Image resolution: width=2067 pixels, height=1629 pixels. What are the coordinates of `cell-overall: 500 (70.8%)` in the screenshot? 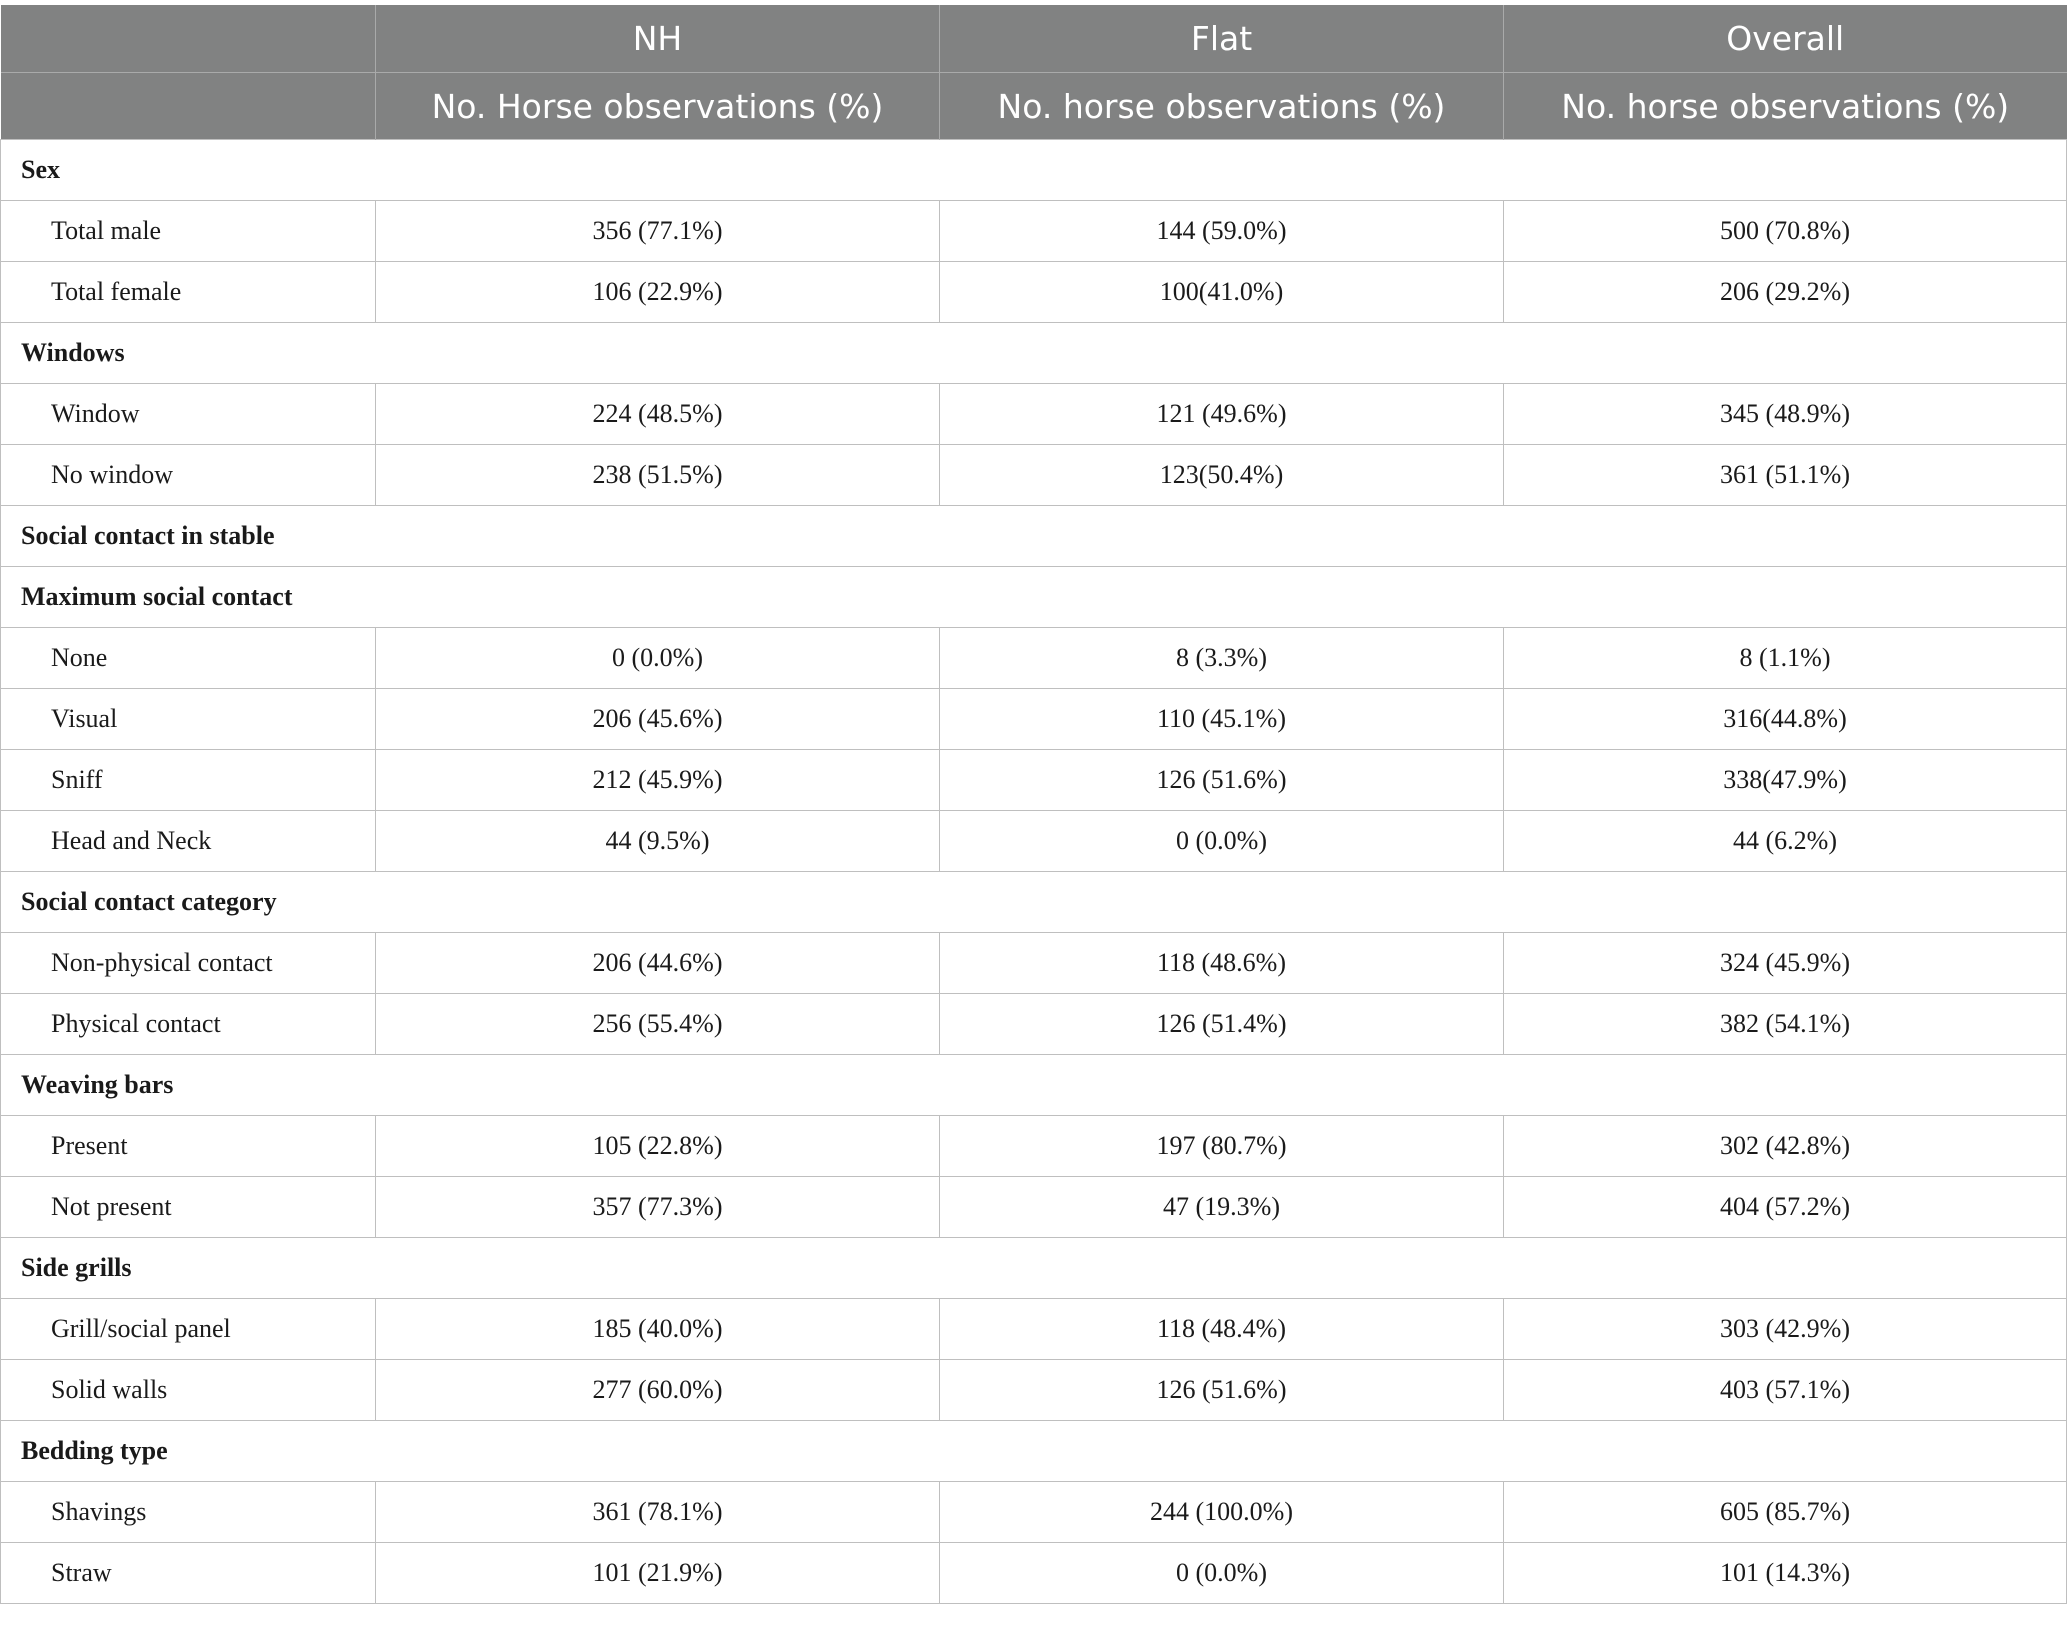 It's located at (1785, 231).